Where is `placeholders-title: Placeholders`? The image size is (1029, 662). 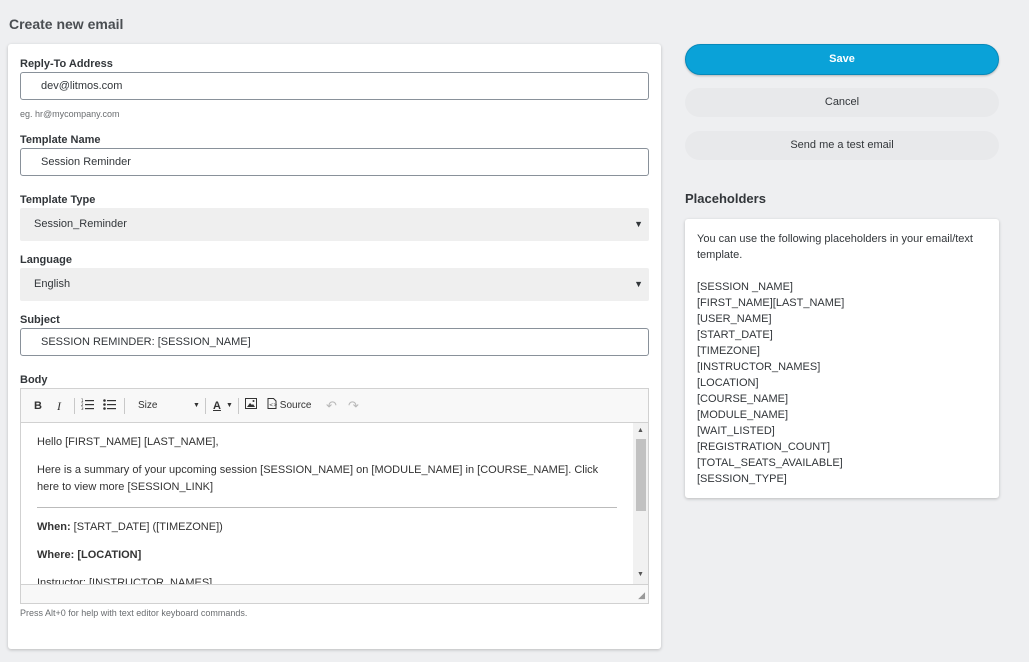 placeholders-title: Placeholders is located at coordinates (725, 198).